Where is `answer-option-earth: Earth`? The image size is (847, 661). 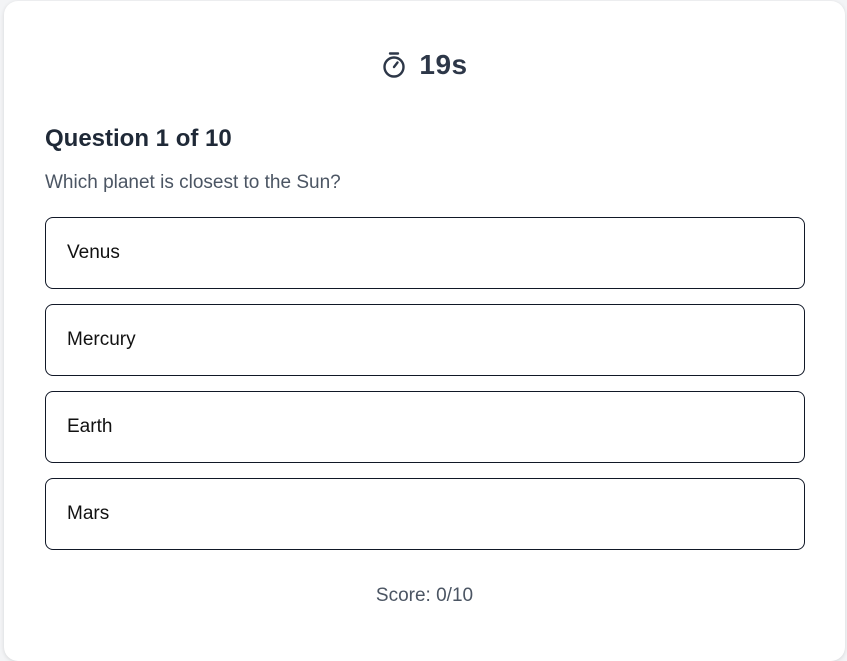
answer-option-earth: Earth is located at coordinates (425, 427).